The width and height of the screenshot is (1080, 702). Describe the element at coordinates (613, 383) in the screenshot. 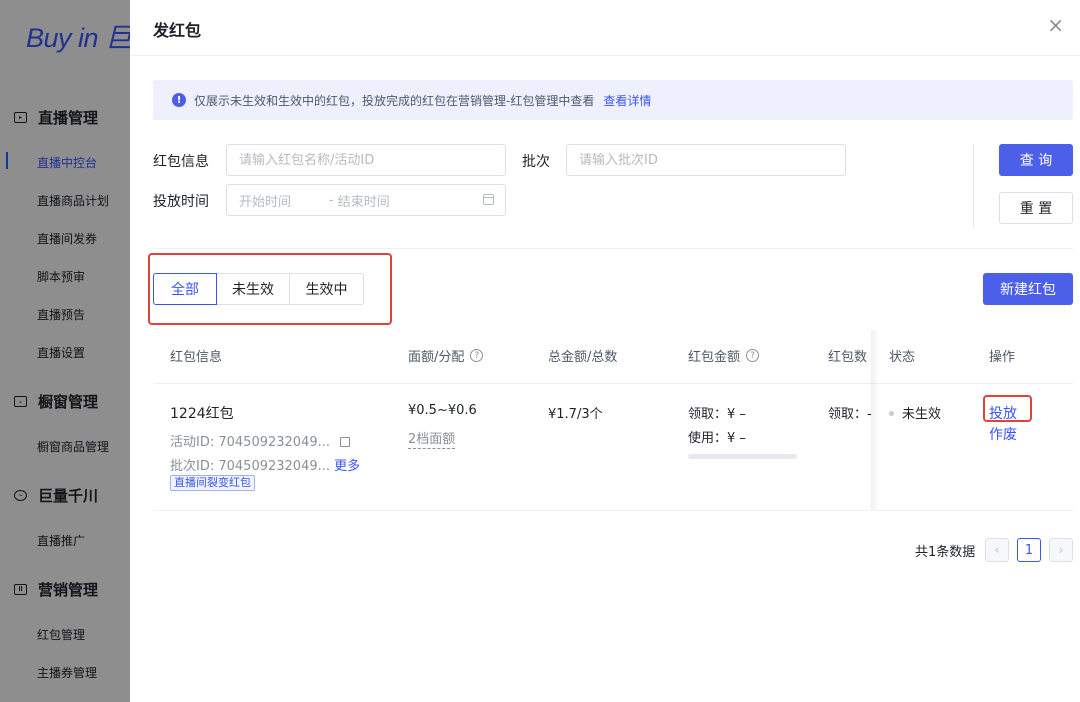

I see `table-header-divider` at that location.